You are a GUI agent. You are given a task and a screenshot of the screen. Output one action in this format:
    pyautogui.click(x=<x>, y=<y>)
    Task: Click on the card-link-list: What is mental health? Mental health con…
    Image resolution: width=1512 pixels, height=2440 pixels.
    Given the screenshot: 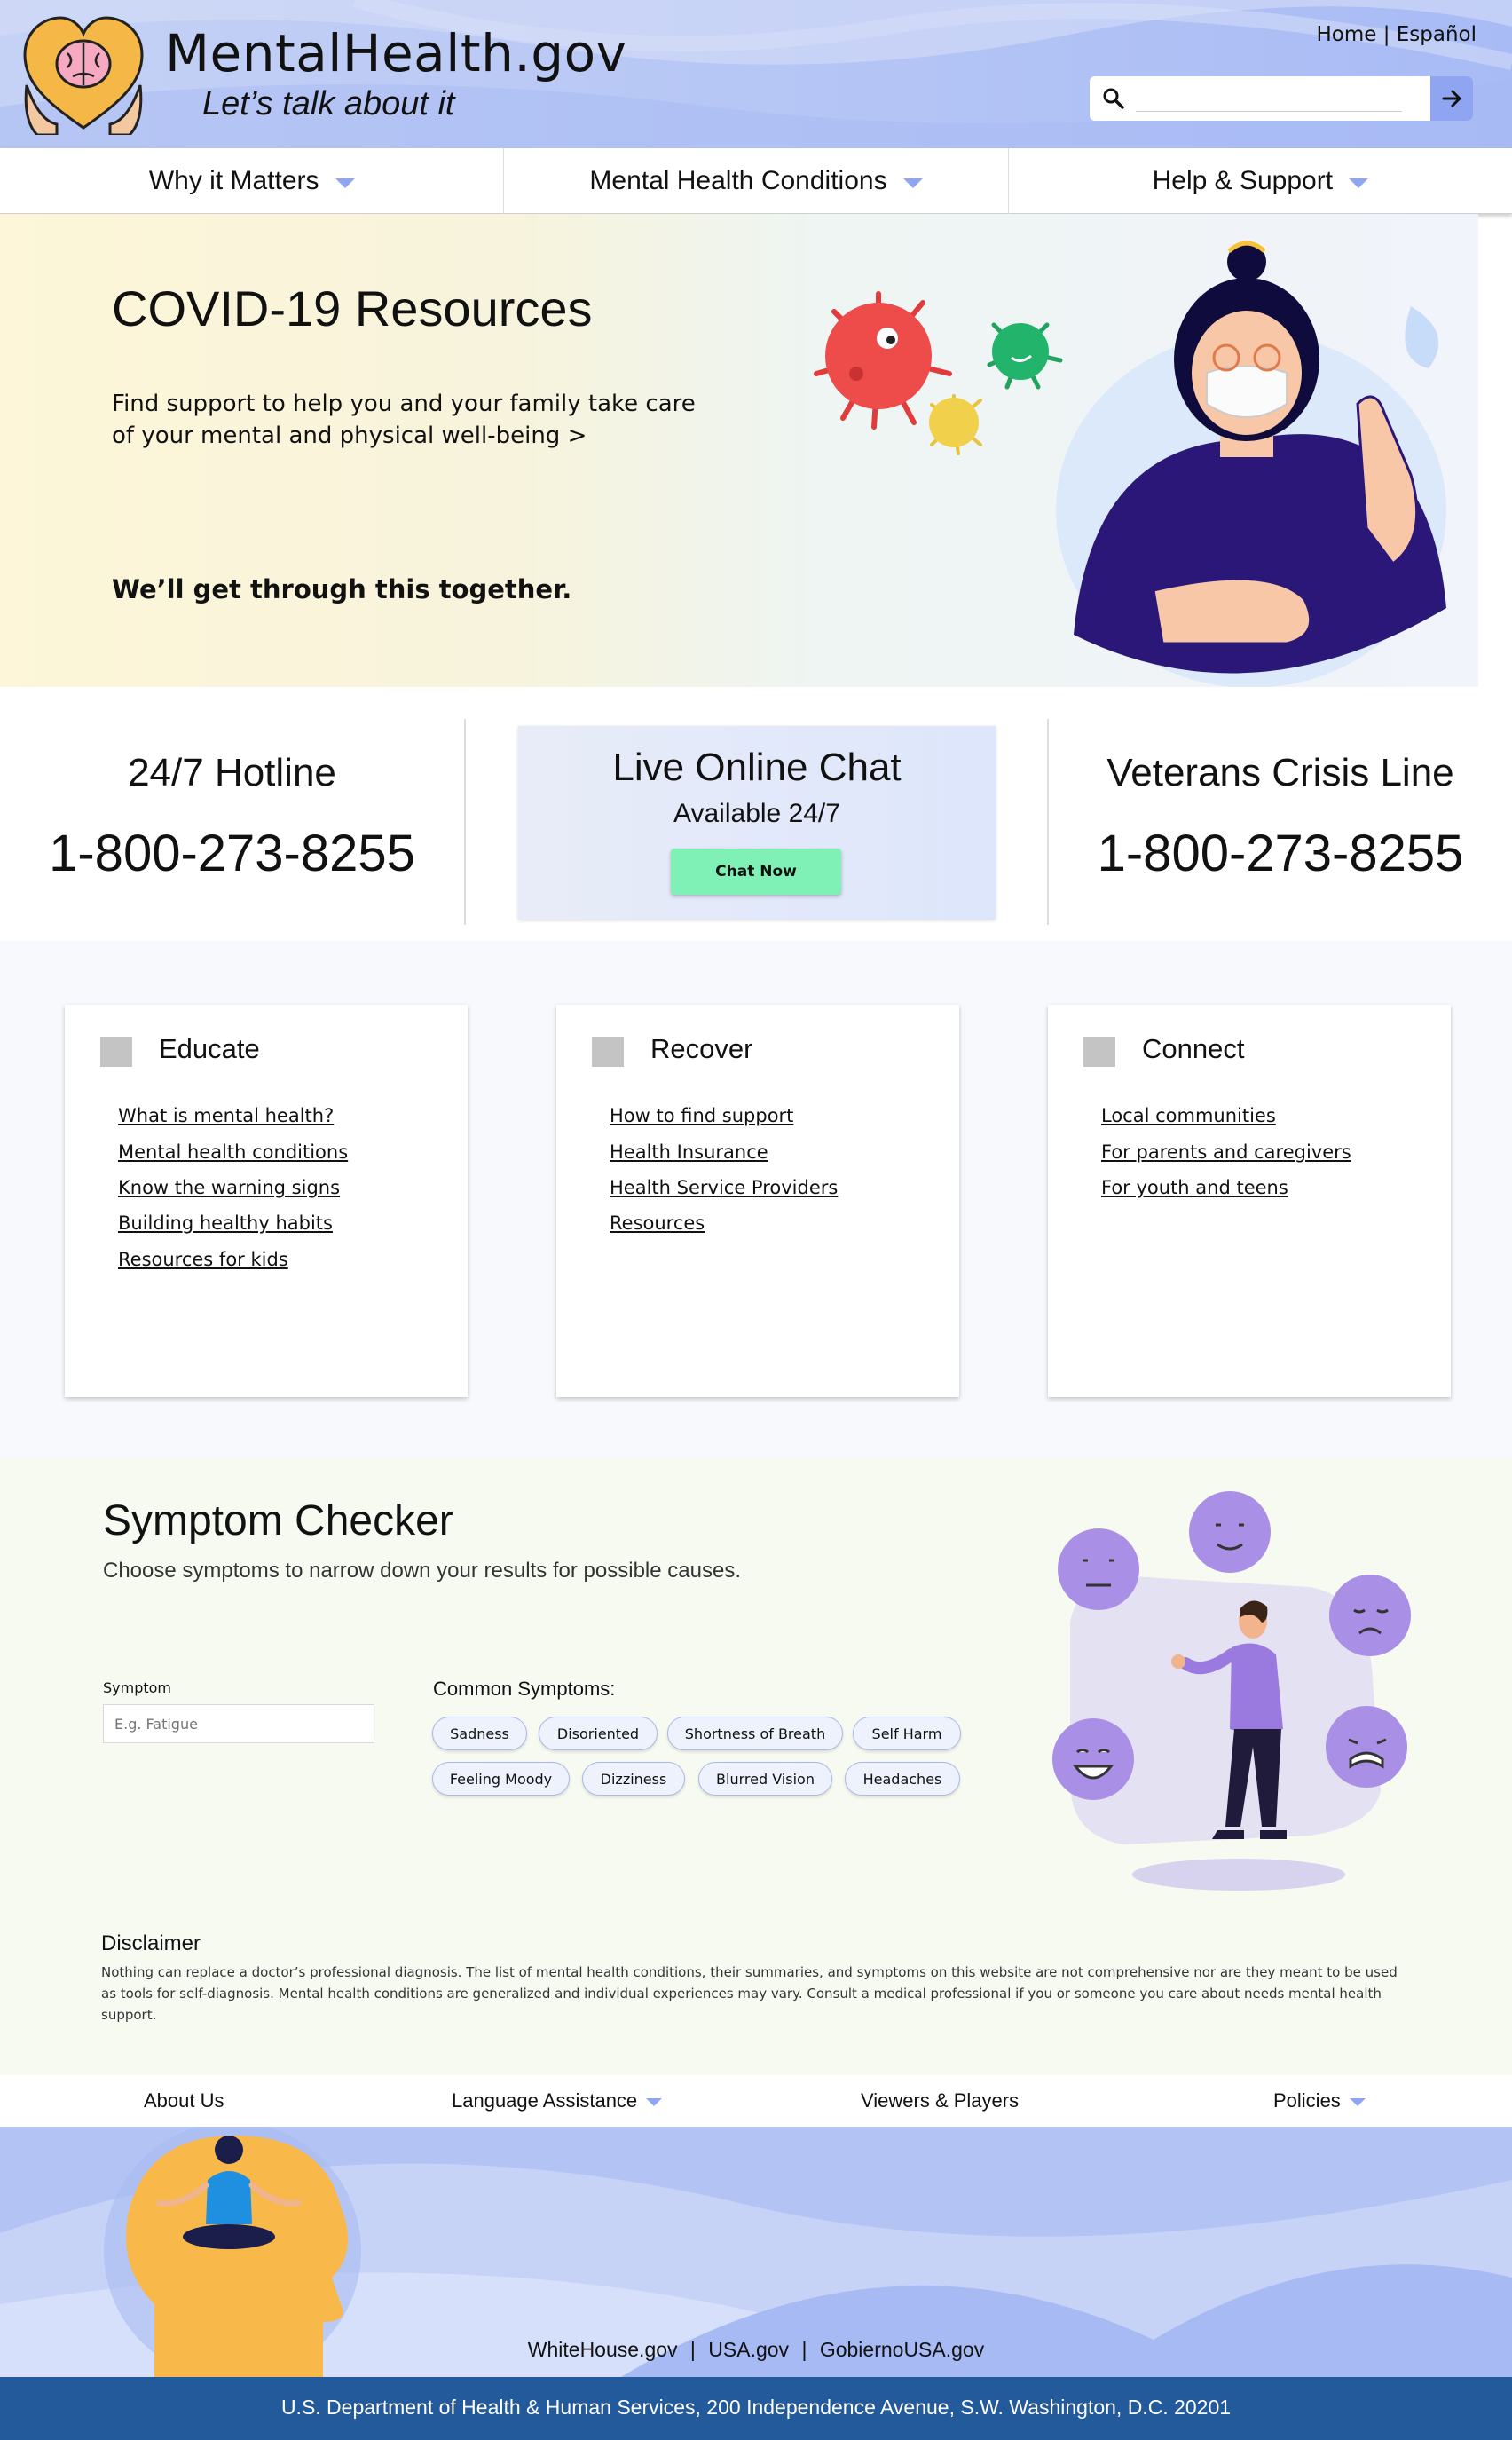 What is the action you would take?
    pyautogui.click(x=233, y=1192)
    